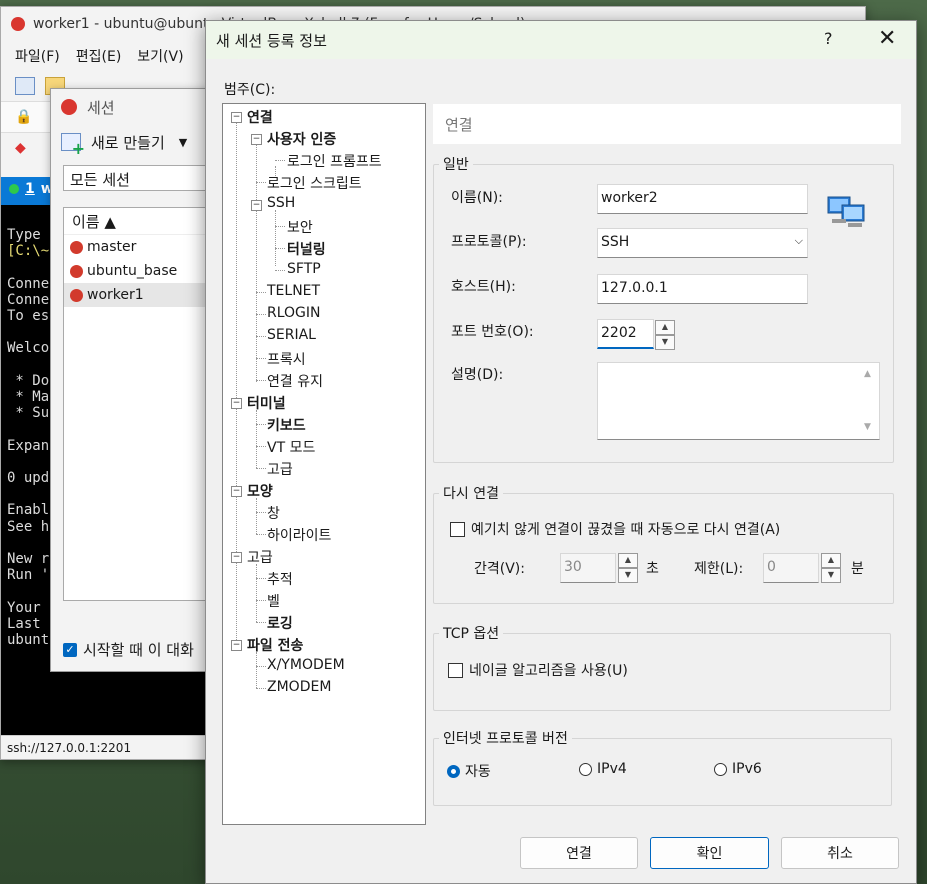 This screenshot has width=927, height=884. What do you see at coordinates (702, 243) in the screenshot?
I see `protocol-select: SSH ⌵` at bounding box center [702, 243].